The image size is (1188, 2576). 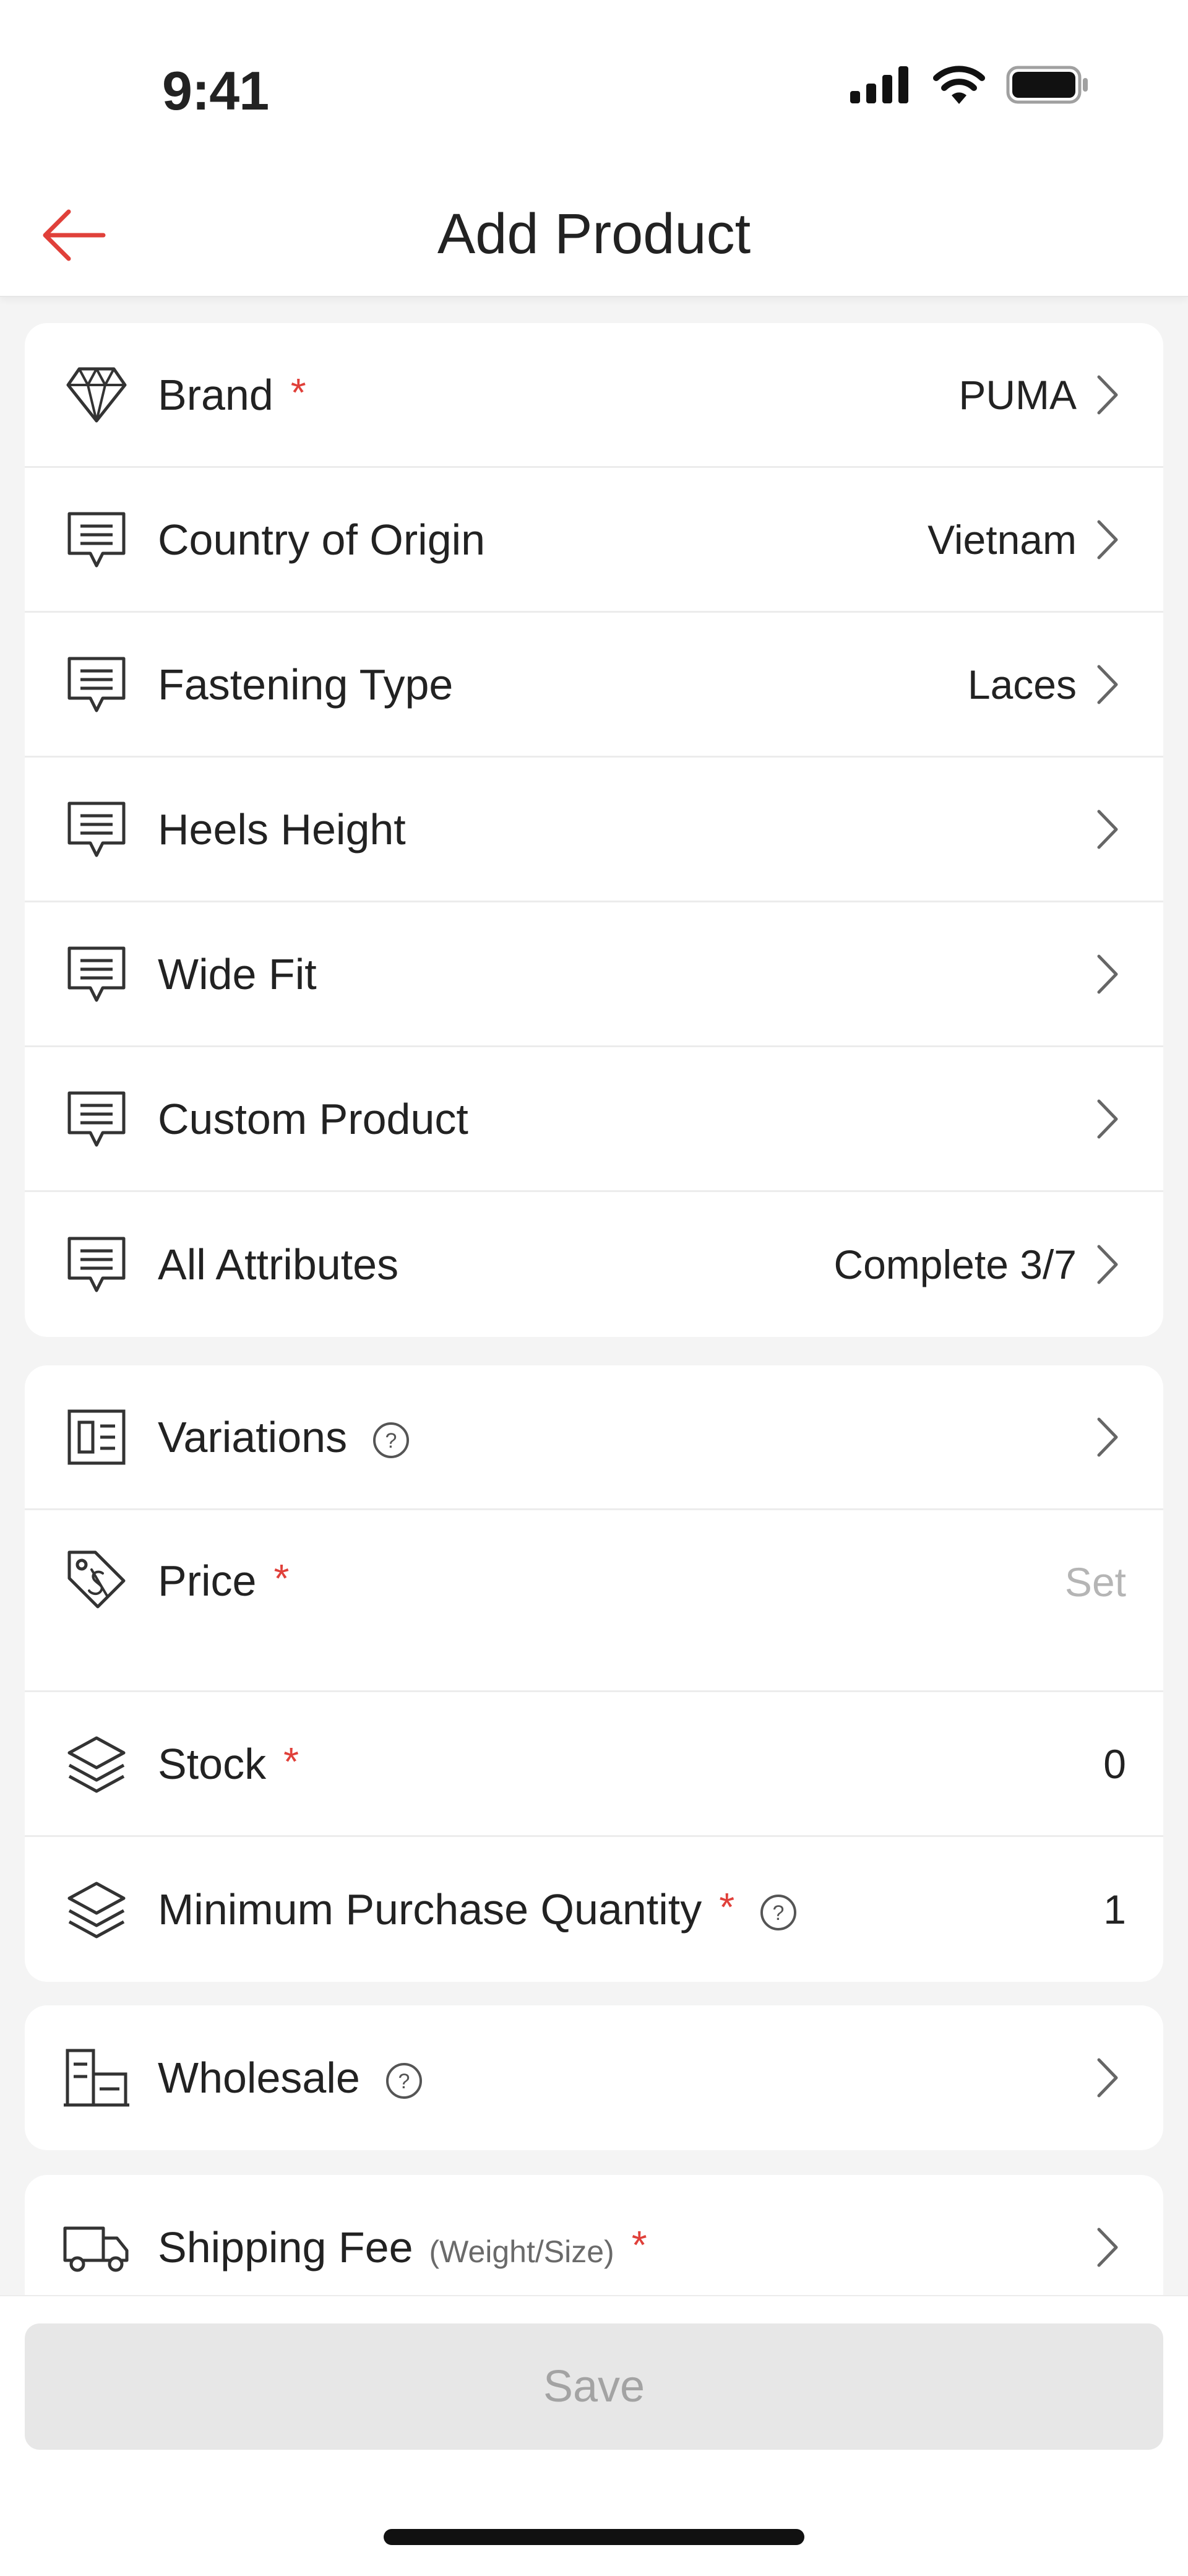 I want to click on min-purchase-quantity-label: Minimum Purchase Quantity, so click(x=430, y=1909).